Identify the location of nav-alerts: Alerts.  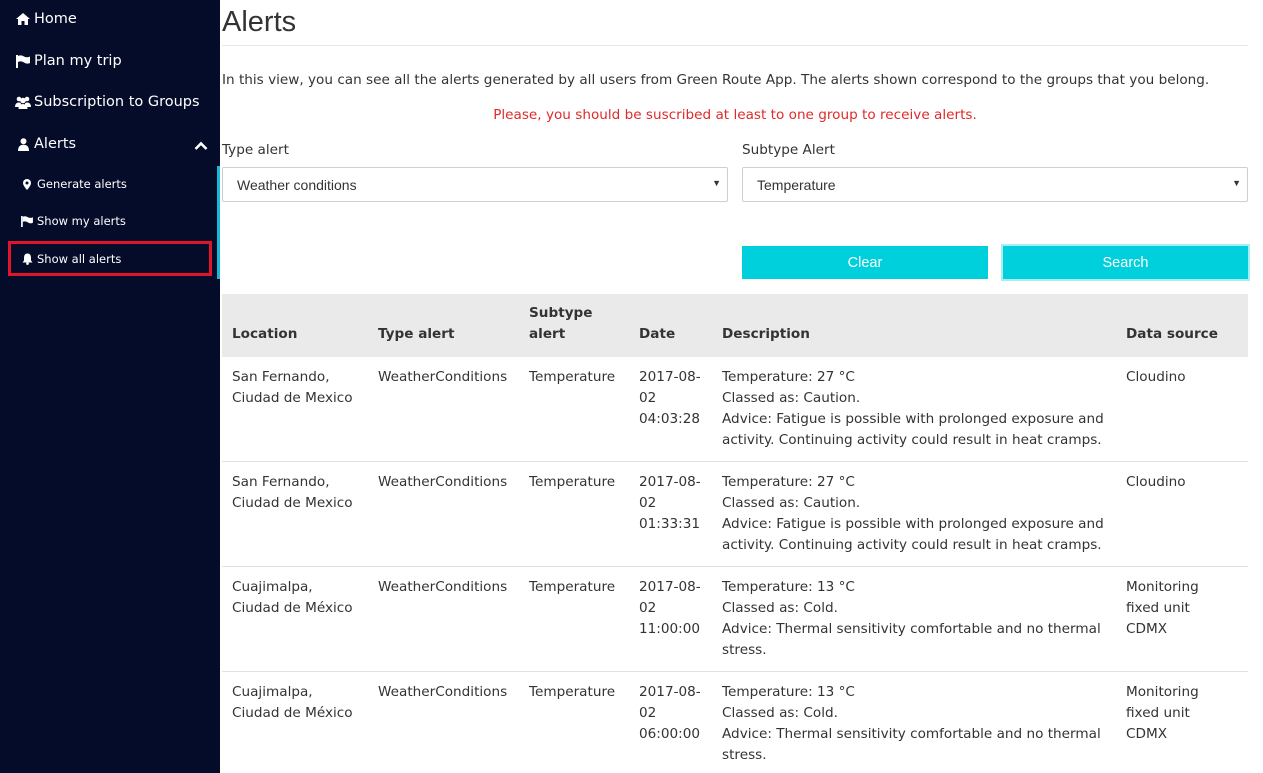
(45, 144).